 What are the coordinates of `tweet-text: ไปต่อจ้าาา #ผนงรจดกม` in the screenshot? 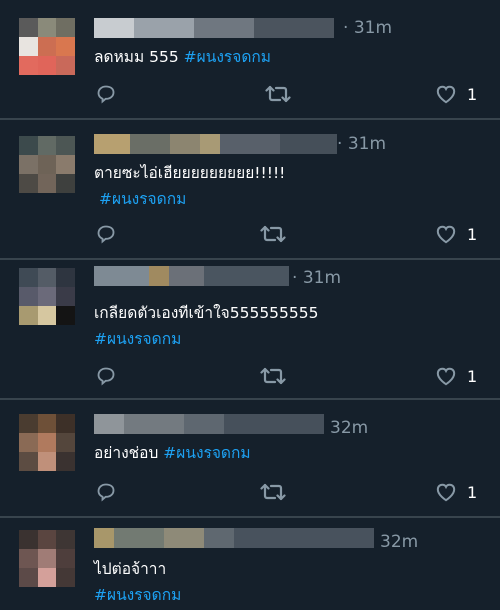 It's located at (137, 582).